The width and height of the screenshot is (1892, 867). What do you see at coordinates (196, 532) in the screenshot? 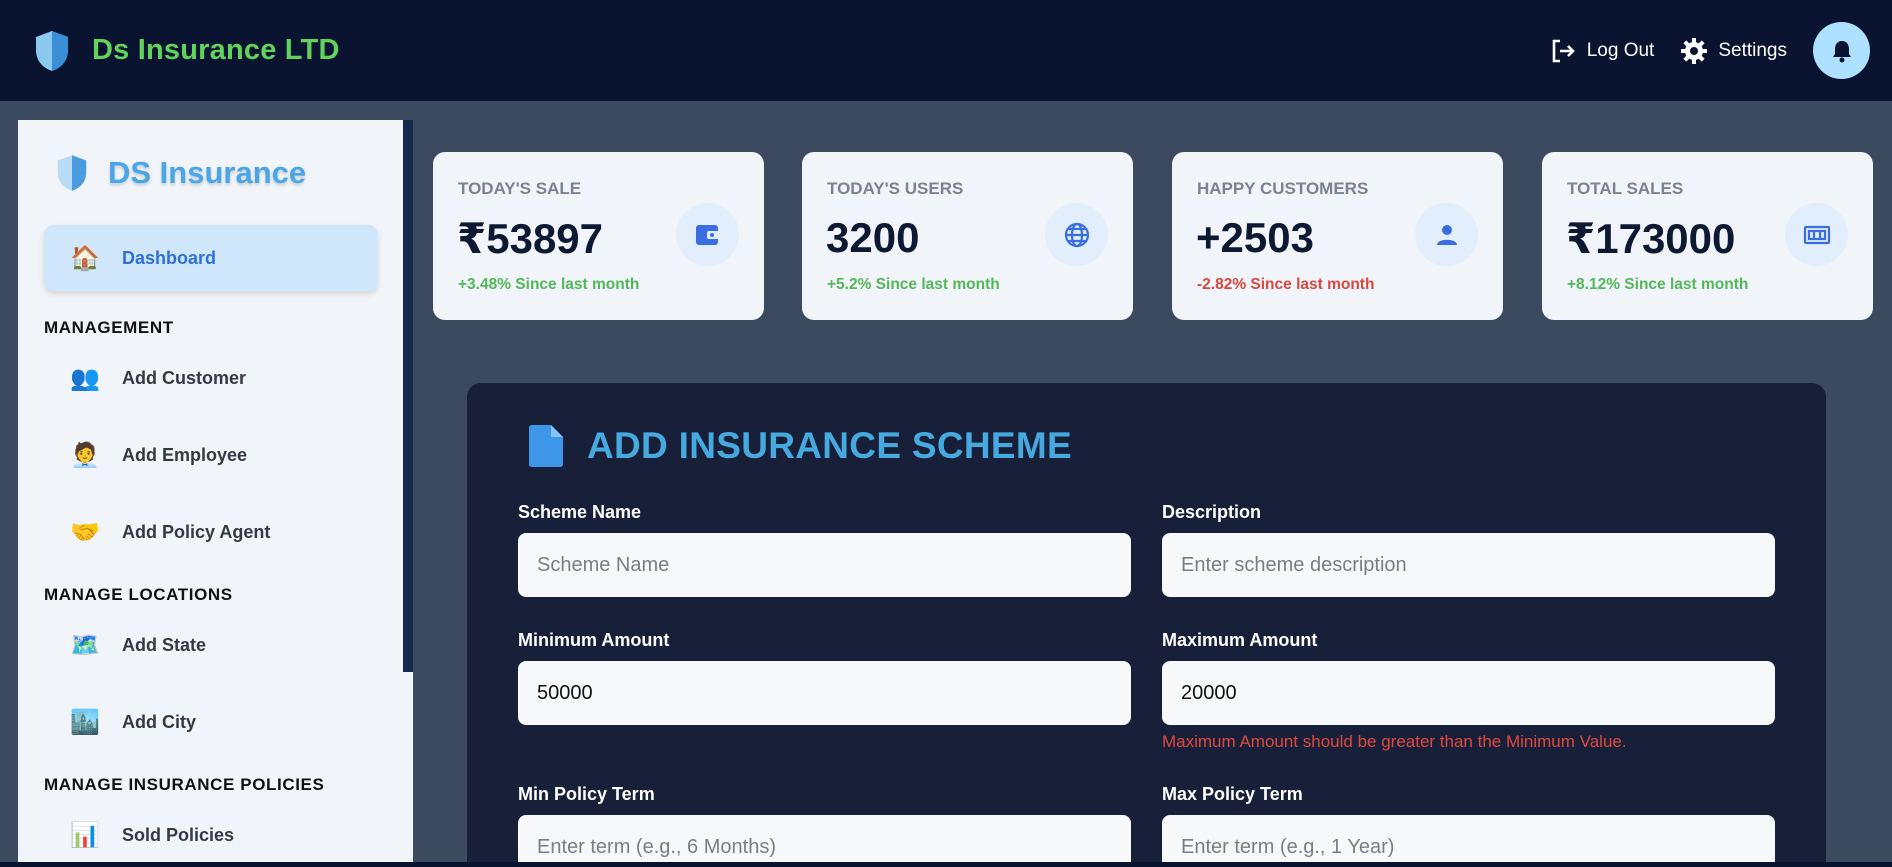
I see `sidebar-item-label: Add Policy Agent` at bounding box center [196, 532].